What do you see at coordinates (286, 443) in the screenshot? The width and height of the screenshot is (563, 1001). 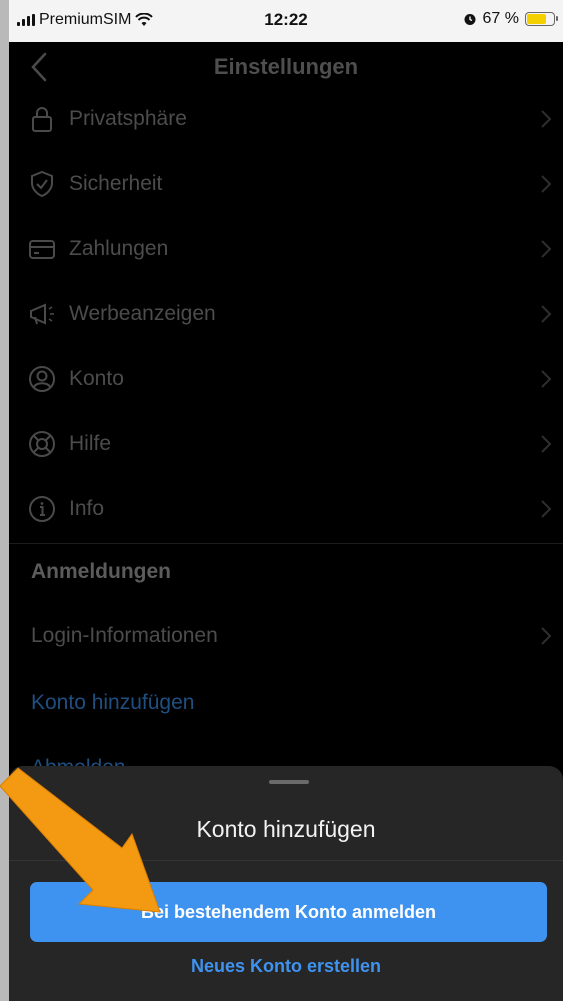 I see `menu-item-help: Hilfe` at bounding box center [286, 443].